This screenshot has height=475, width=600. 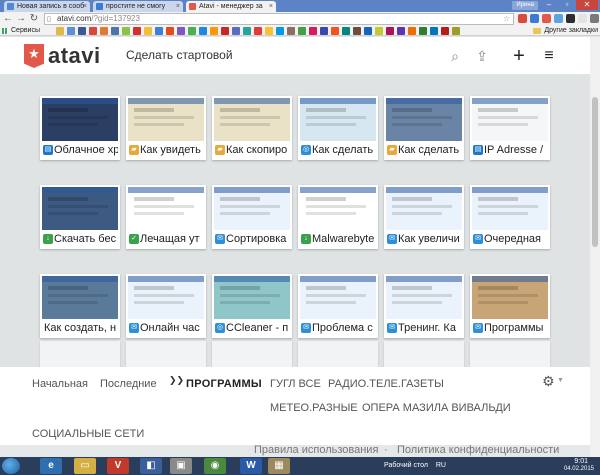 What do you see at coordinates (231, 6) in the screenshot?
I see `tab-2: Atavi - менеджер за ×` at bounding box center [231, 6].